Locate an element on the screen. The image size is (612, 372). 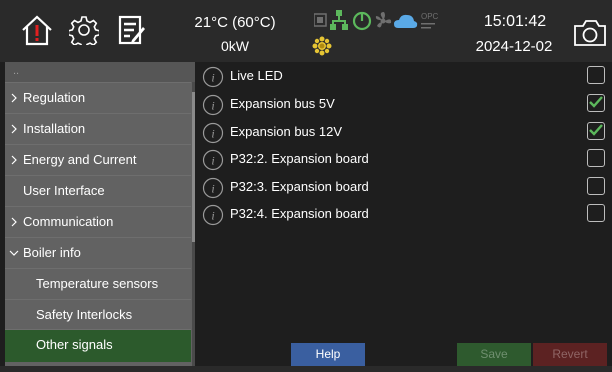
signal-label: Expansion bus 12V is located at coordinates (286, 131).